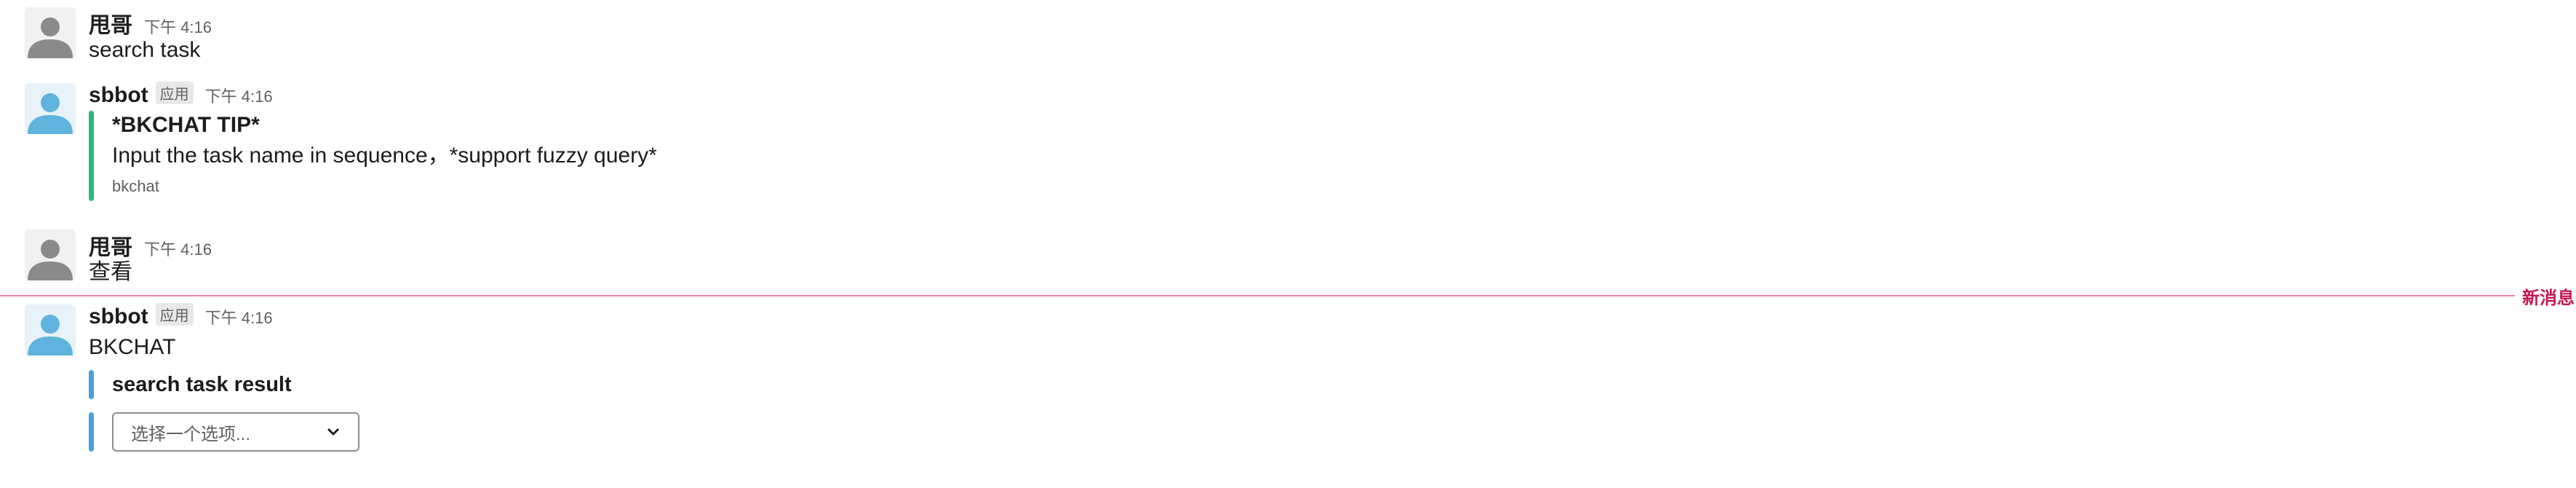 The height and width of the screenshot is (488, 2576). I want to click on attachment-footer: bkchat, so click(135, 186).